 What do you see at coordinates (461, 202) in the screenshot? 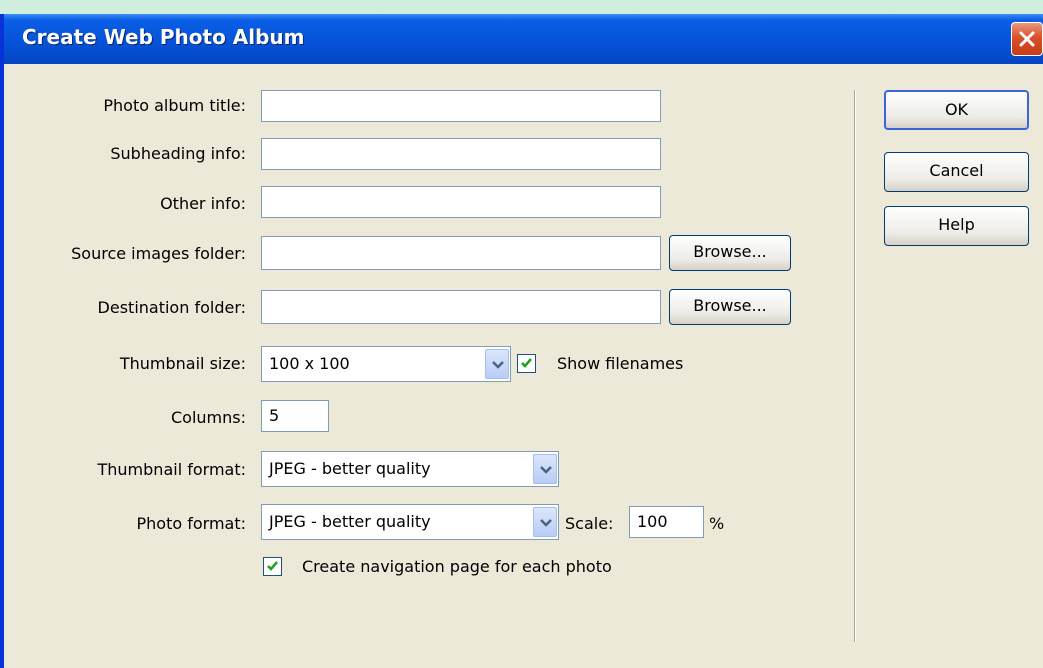
I see `other-info-input` at bounding box center [461, 202].